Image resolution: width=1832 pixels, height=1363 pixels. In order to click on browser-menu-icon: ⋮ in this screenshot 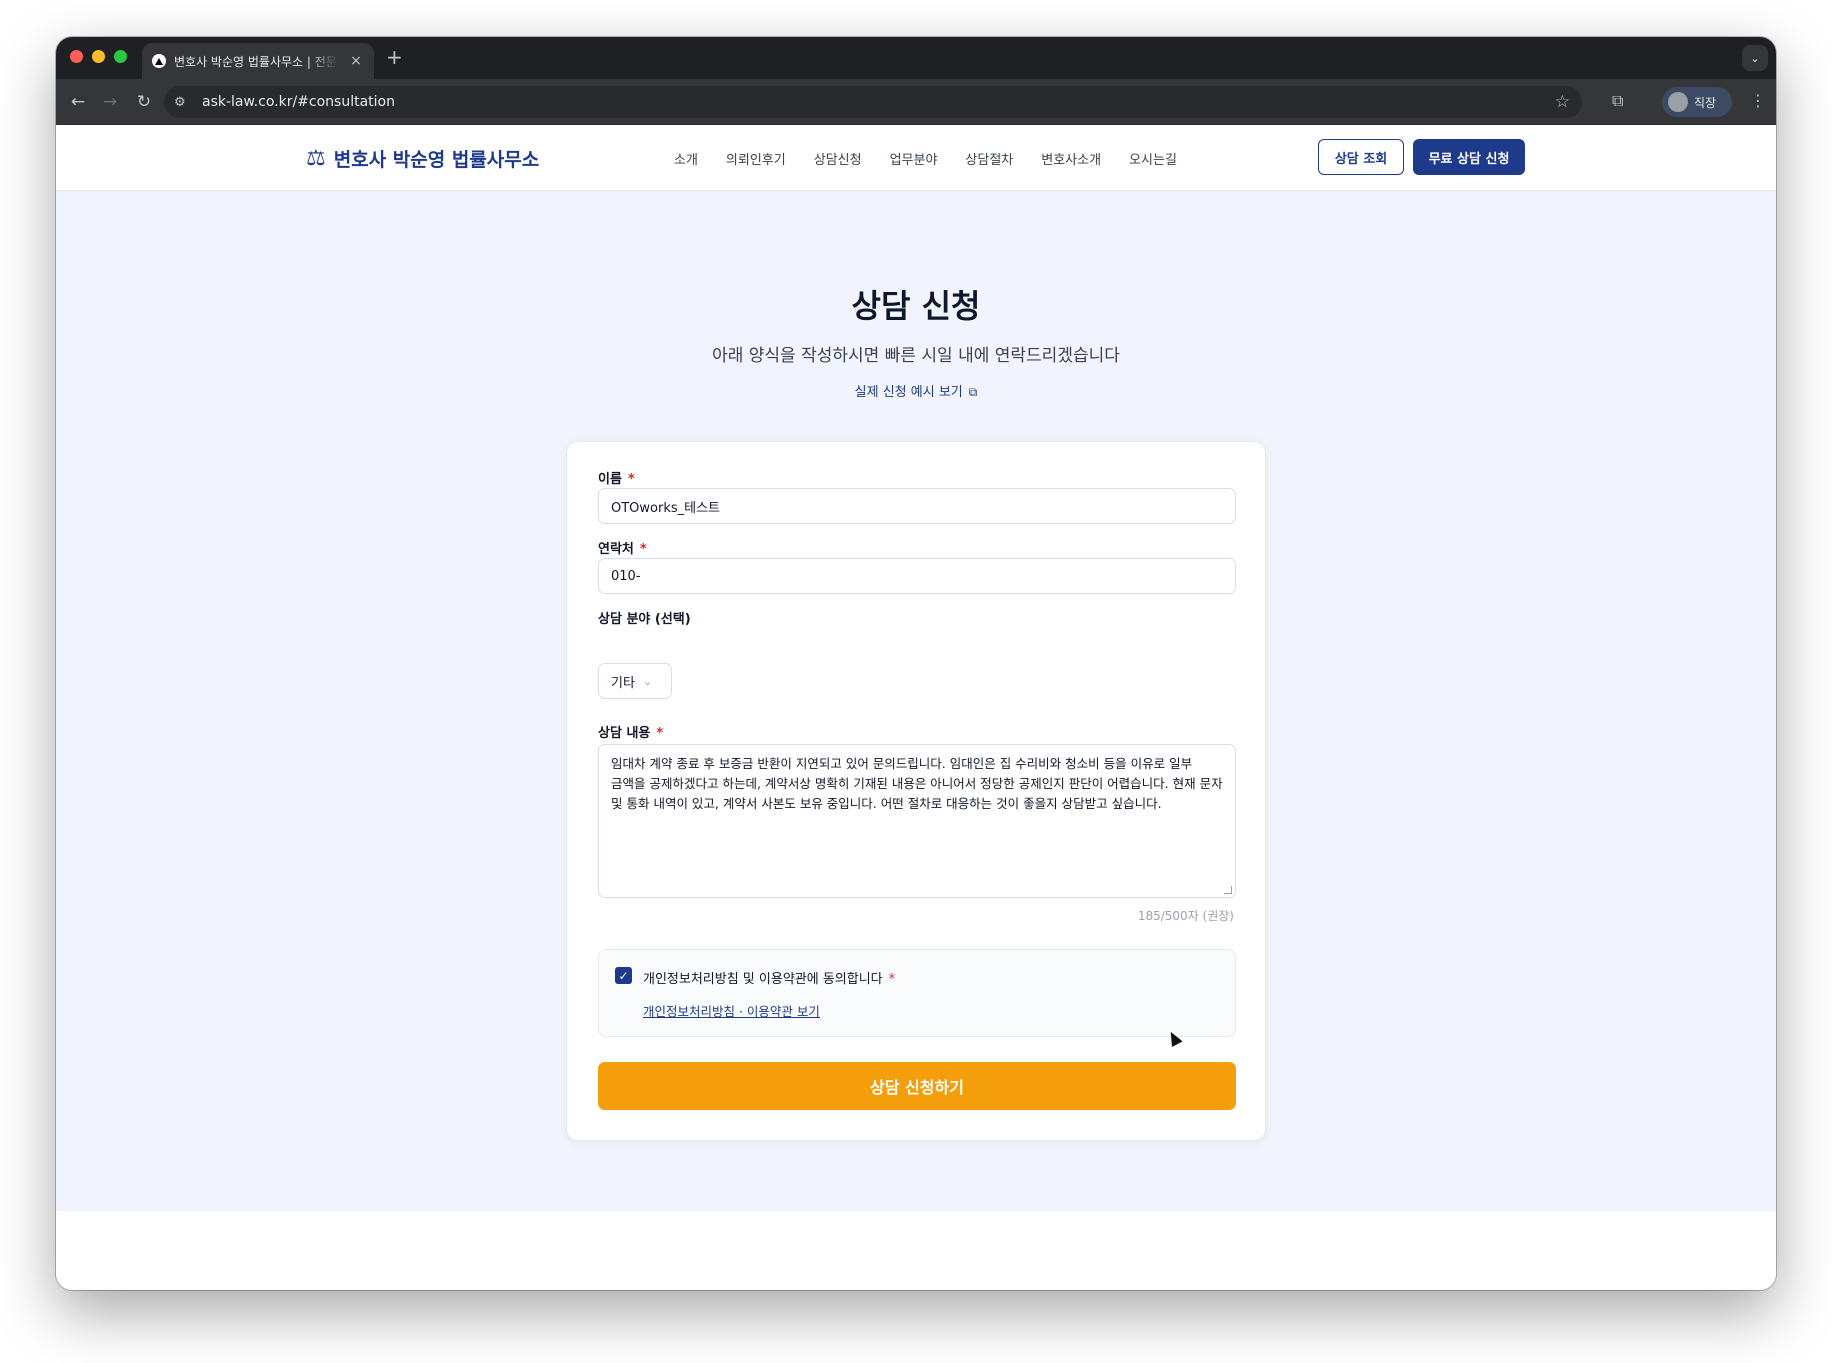, I will do `click(1758, 100)`.